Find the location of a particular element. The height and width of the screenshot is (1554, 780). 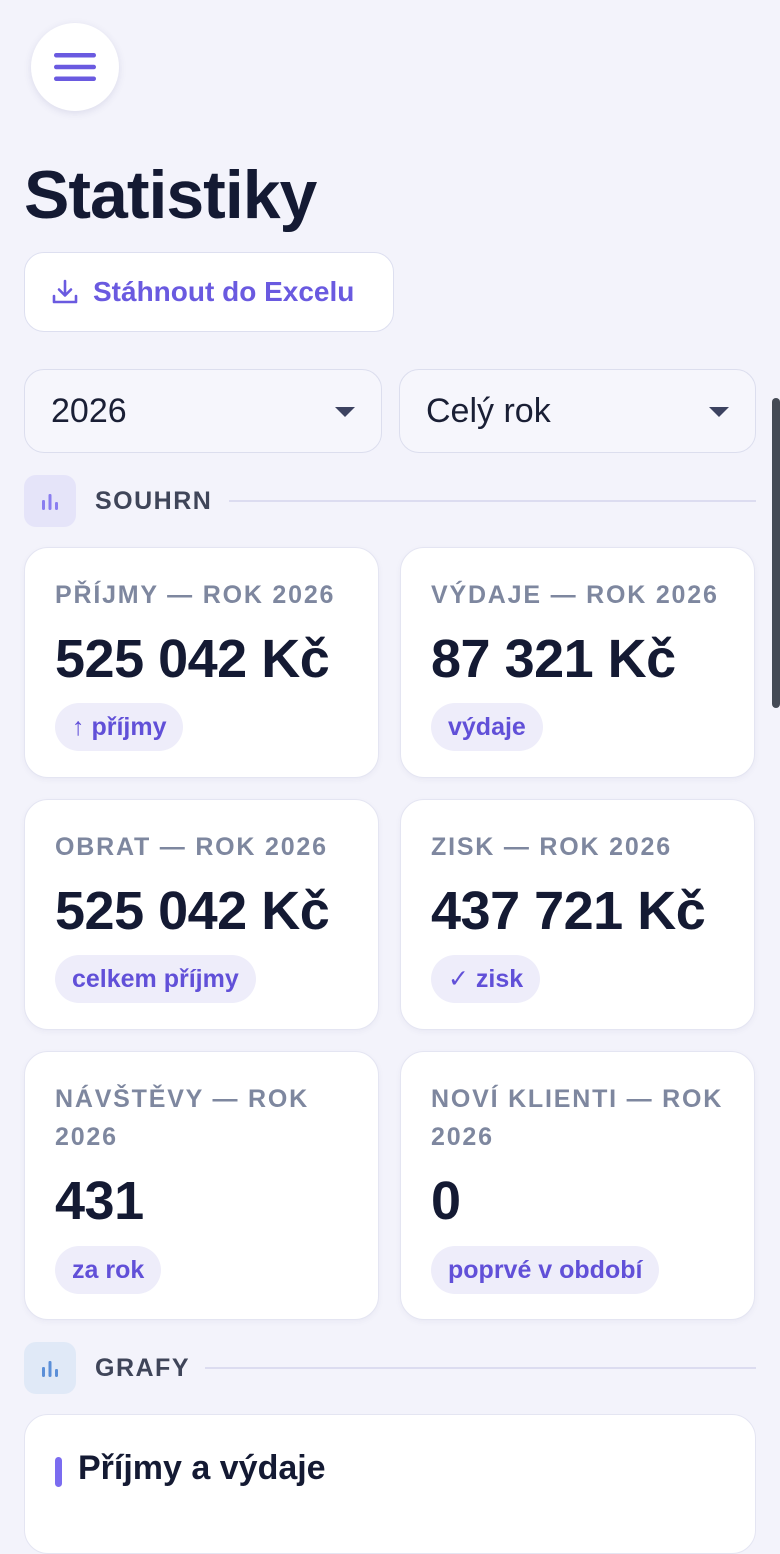

visits-label: NÁVŠTĚVY — ROK 2026 is located at coordinates (182, 1118).